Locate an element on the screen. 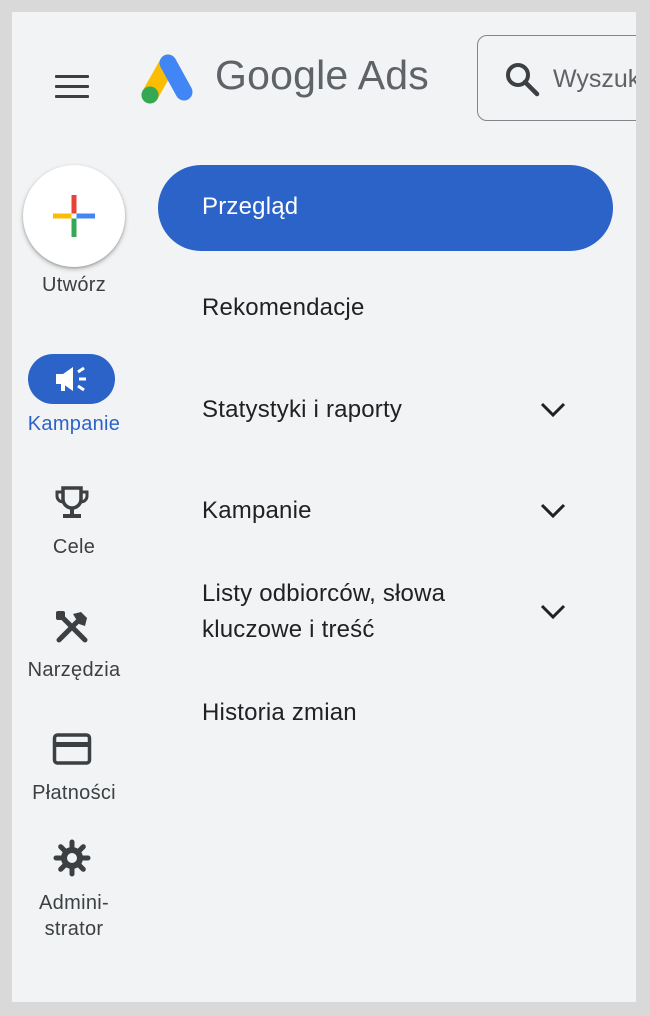 The image size is (650, 1016). search-icon is located at coordinates (522, 79).